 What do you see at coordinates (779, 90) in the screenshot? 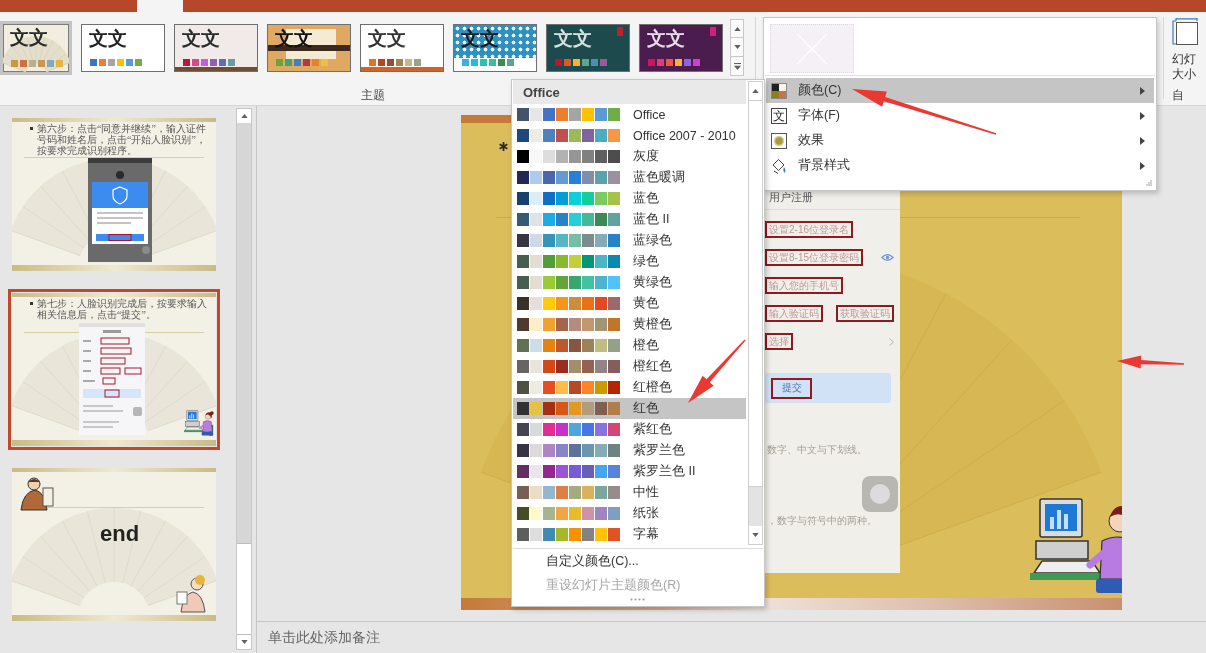
I see `color-squares-icon` at bounding box center [779, 90].